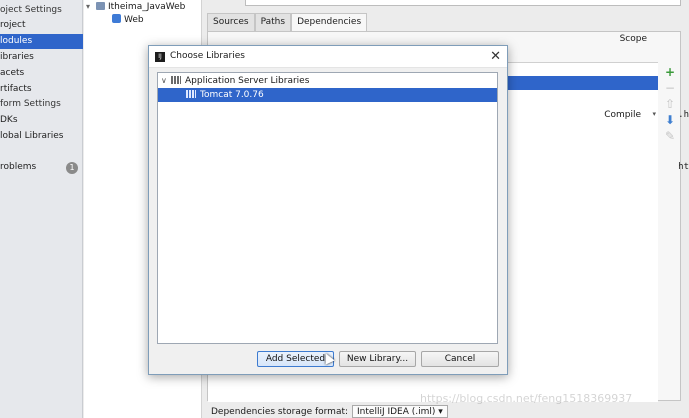 The image size is (689, 418). I want to click on move-down-icon: ⬇, so click(670, 120).